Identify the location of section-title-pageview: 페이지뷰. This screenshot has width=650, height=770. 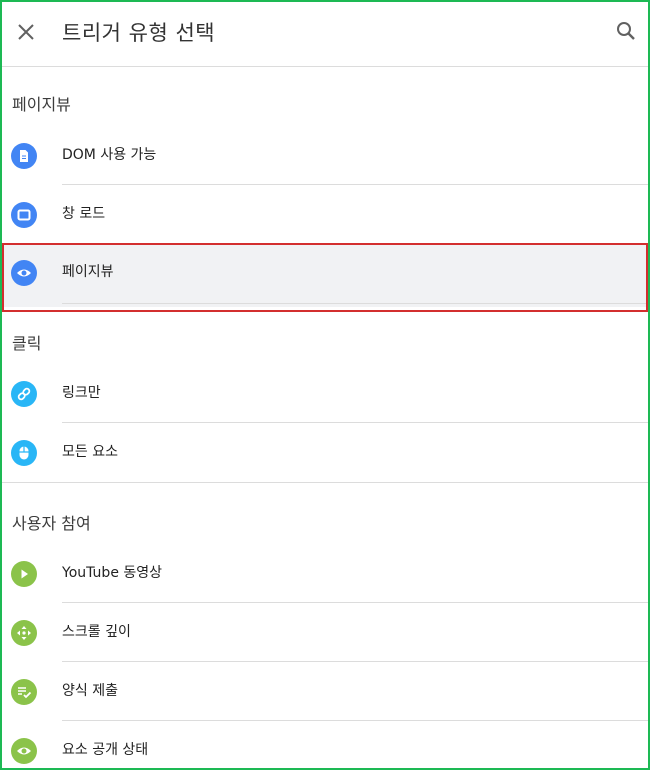
(41, 104).